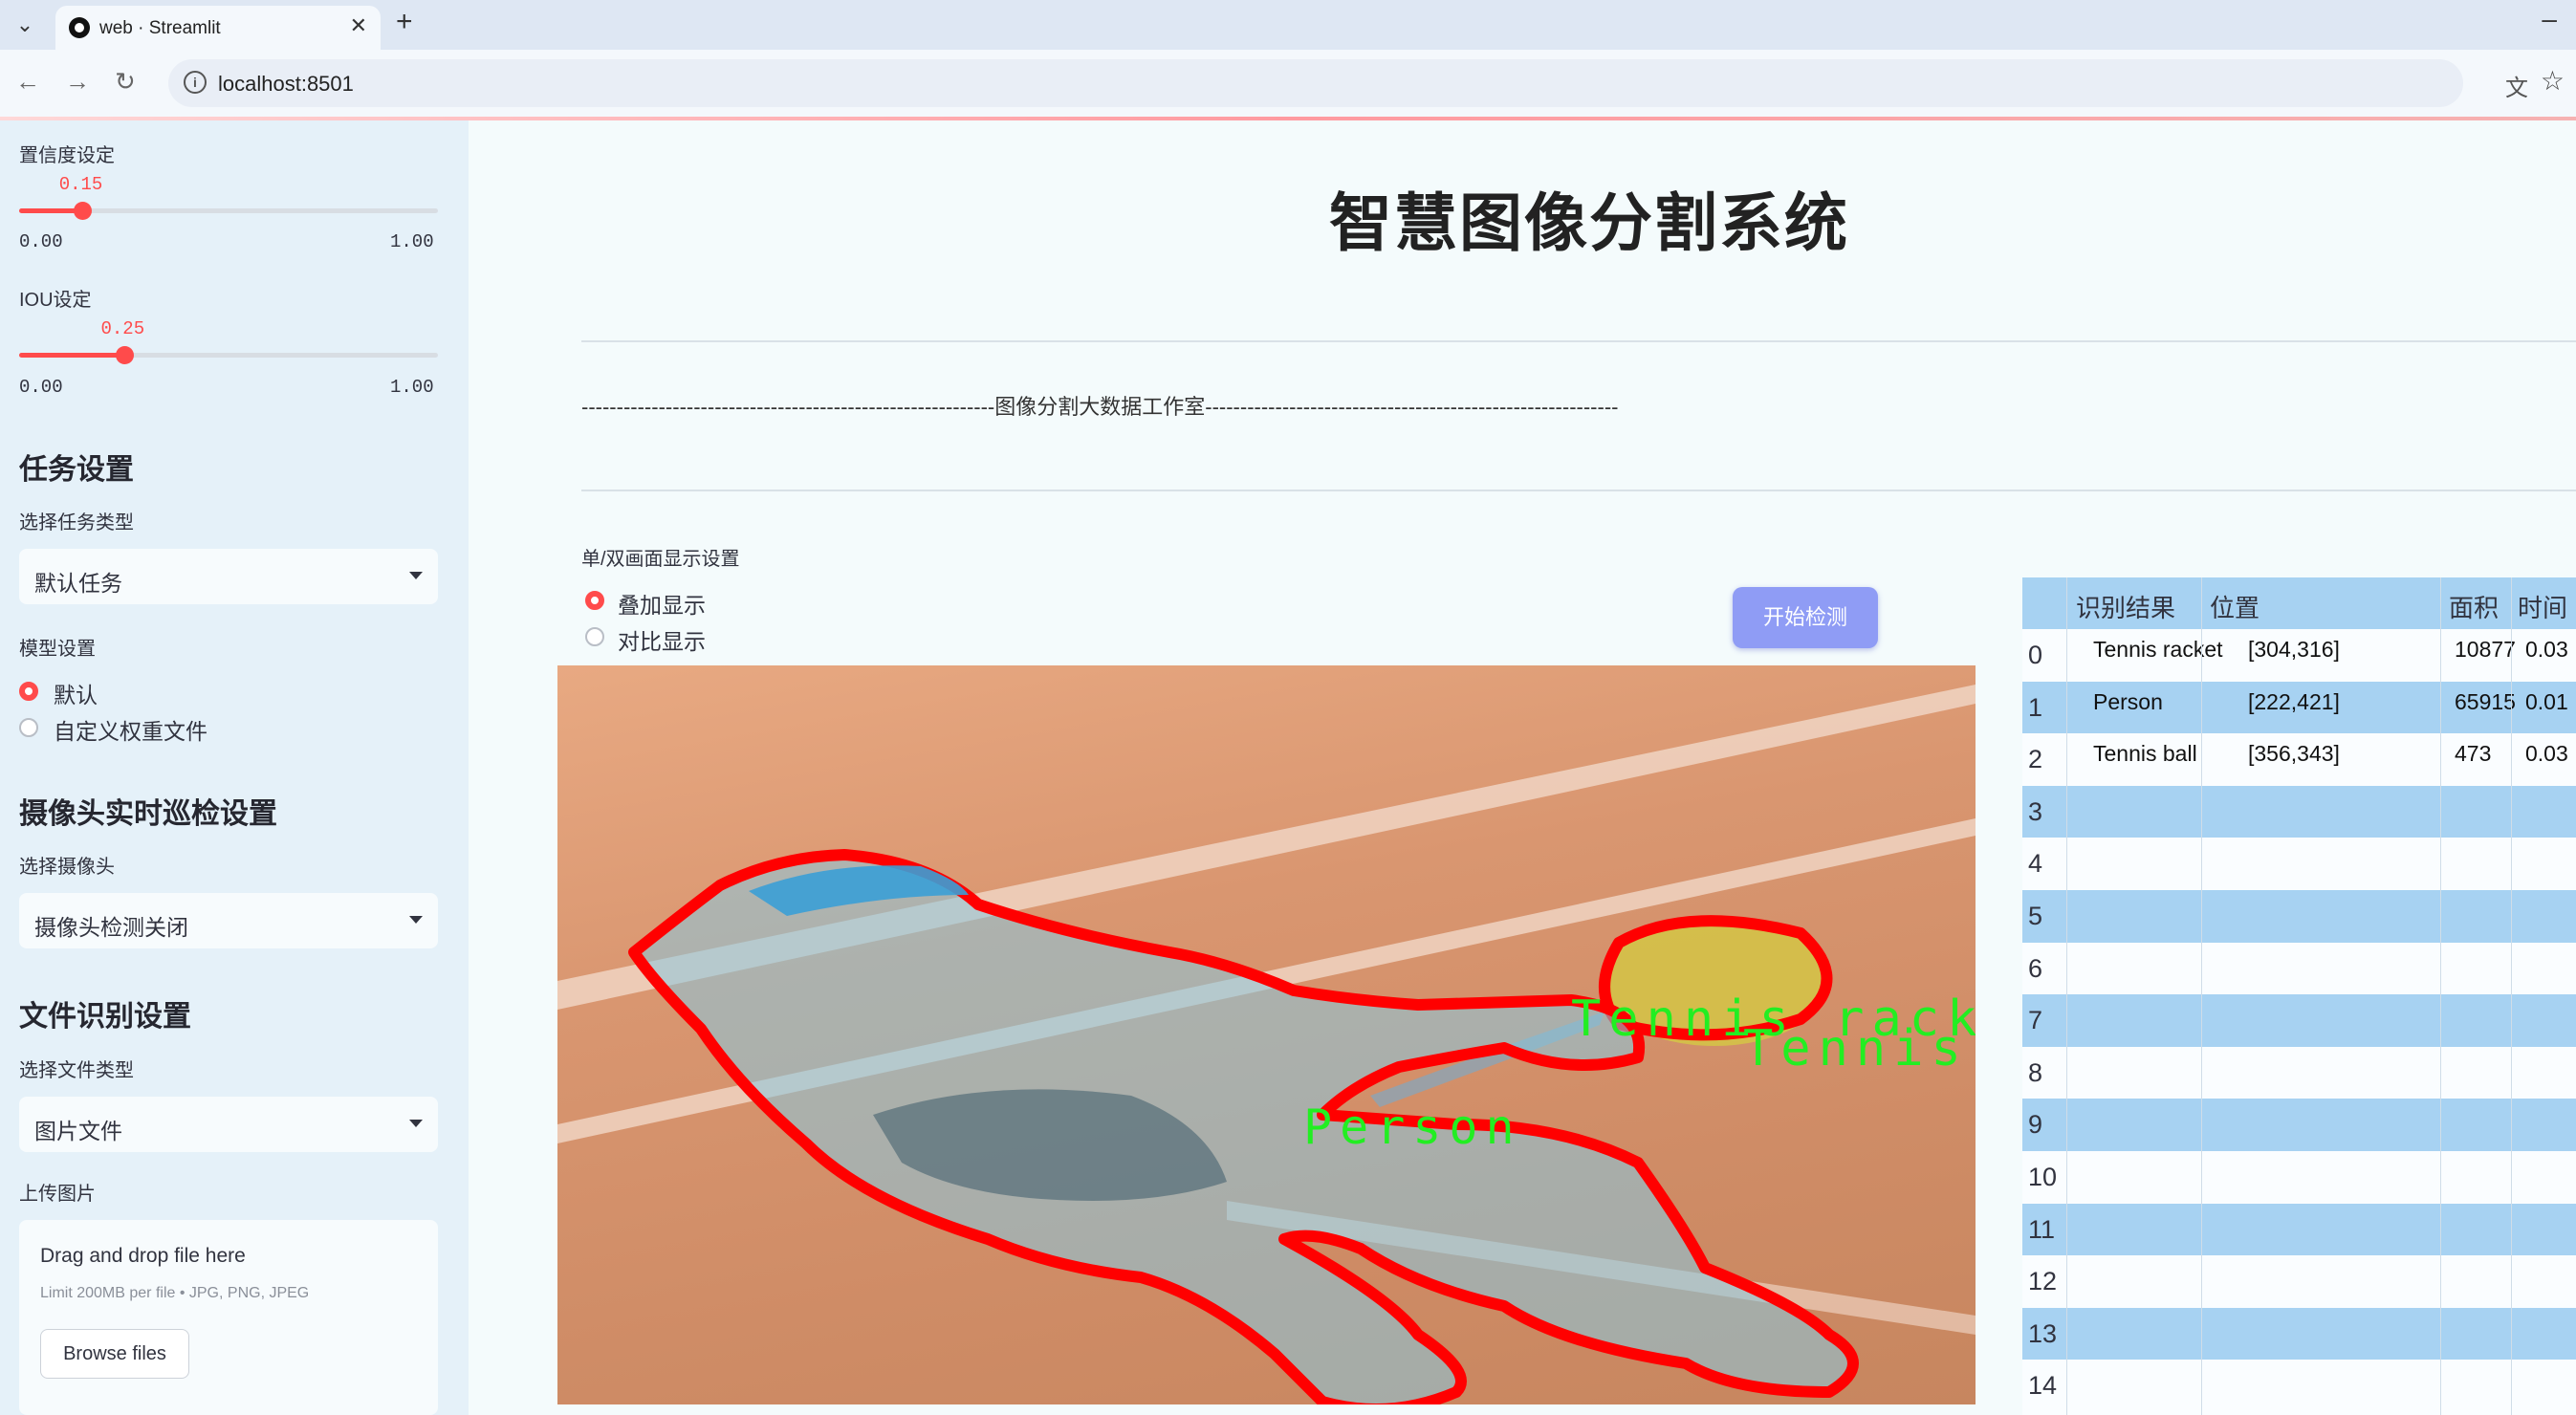 The width and height of the screenshot is (2576, 1415). What do you see at coordinates (125, 82) in the screenshot?
I see `reload-icon: ↻` at bounding box center [125, 82].